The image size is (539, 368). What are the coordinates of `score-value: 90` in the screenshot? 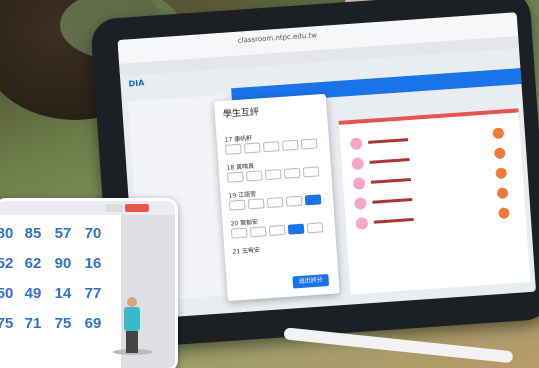 It's located at (63, 263).